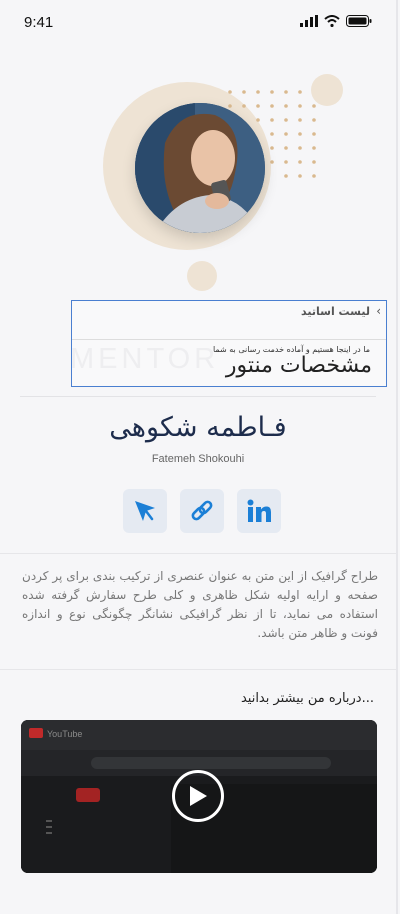 The height and width of the screenshot is (914, 400). Describe the element at coordinates (309, 21) in the screenshot. I see `signal-icon` at that location.